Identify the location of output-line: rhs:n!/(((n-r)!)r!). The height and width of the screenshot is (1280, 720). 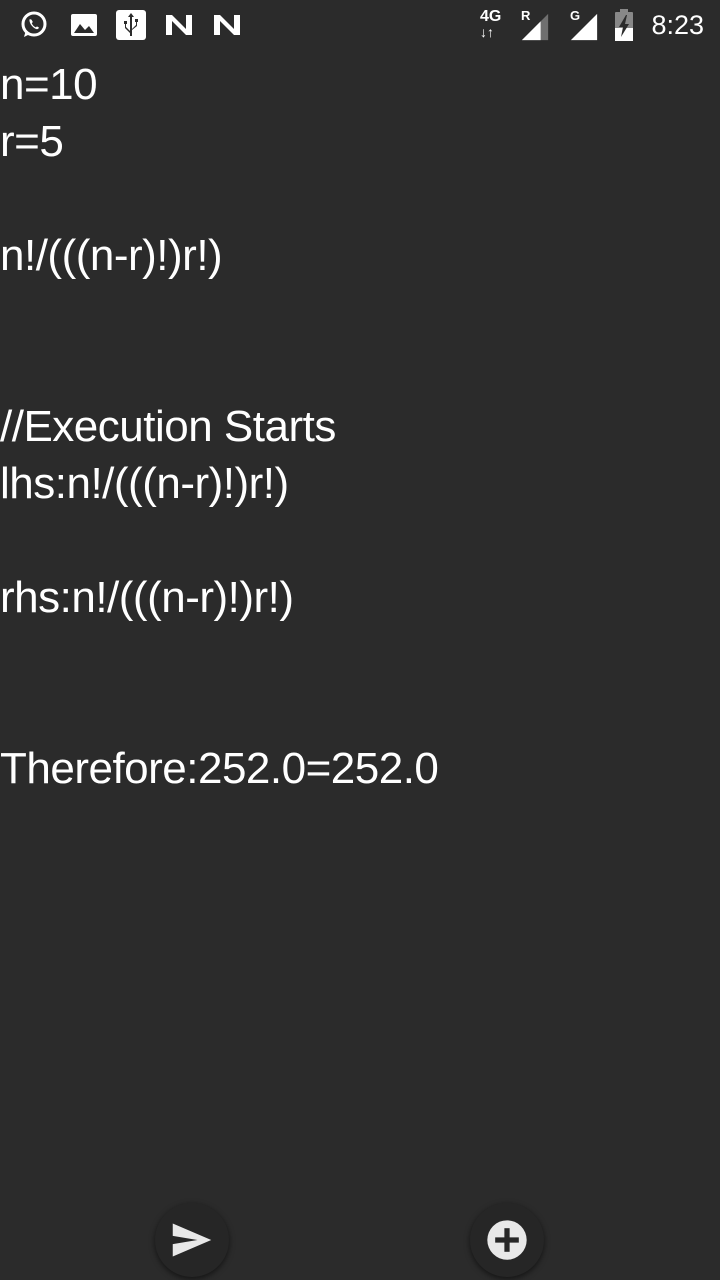
(147, 597).